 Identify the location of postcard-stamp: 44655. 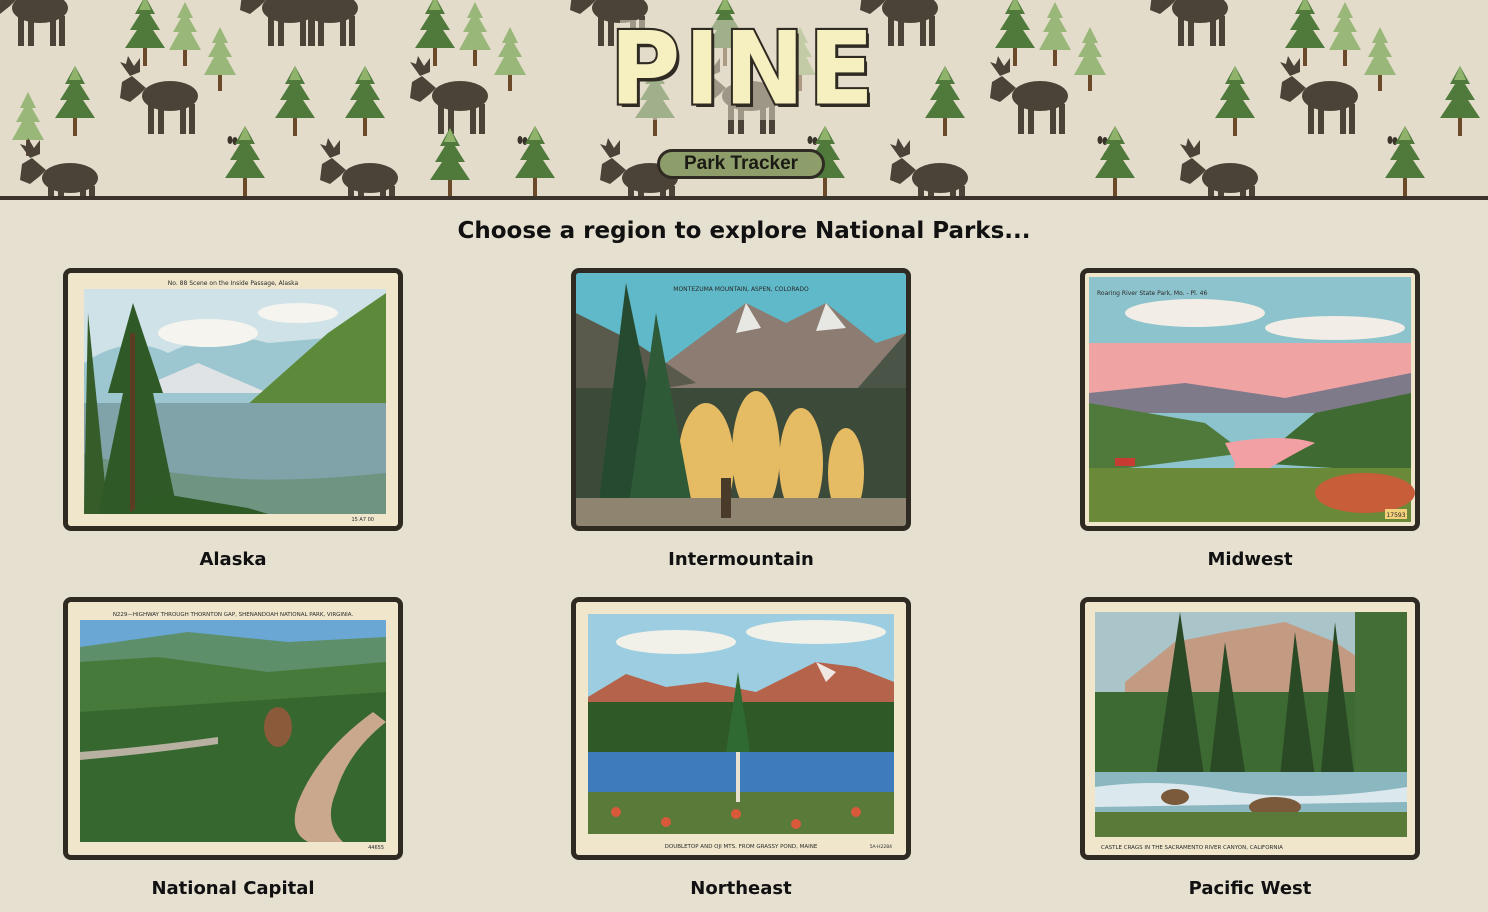
(376, 848).